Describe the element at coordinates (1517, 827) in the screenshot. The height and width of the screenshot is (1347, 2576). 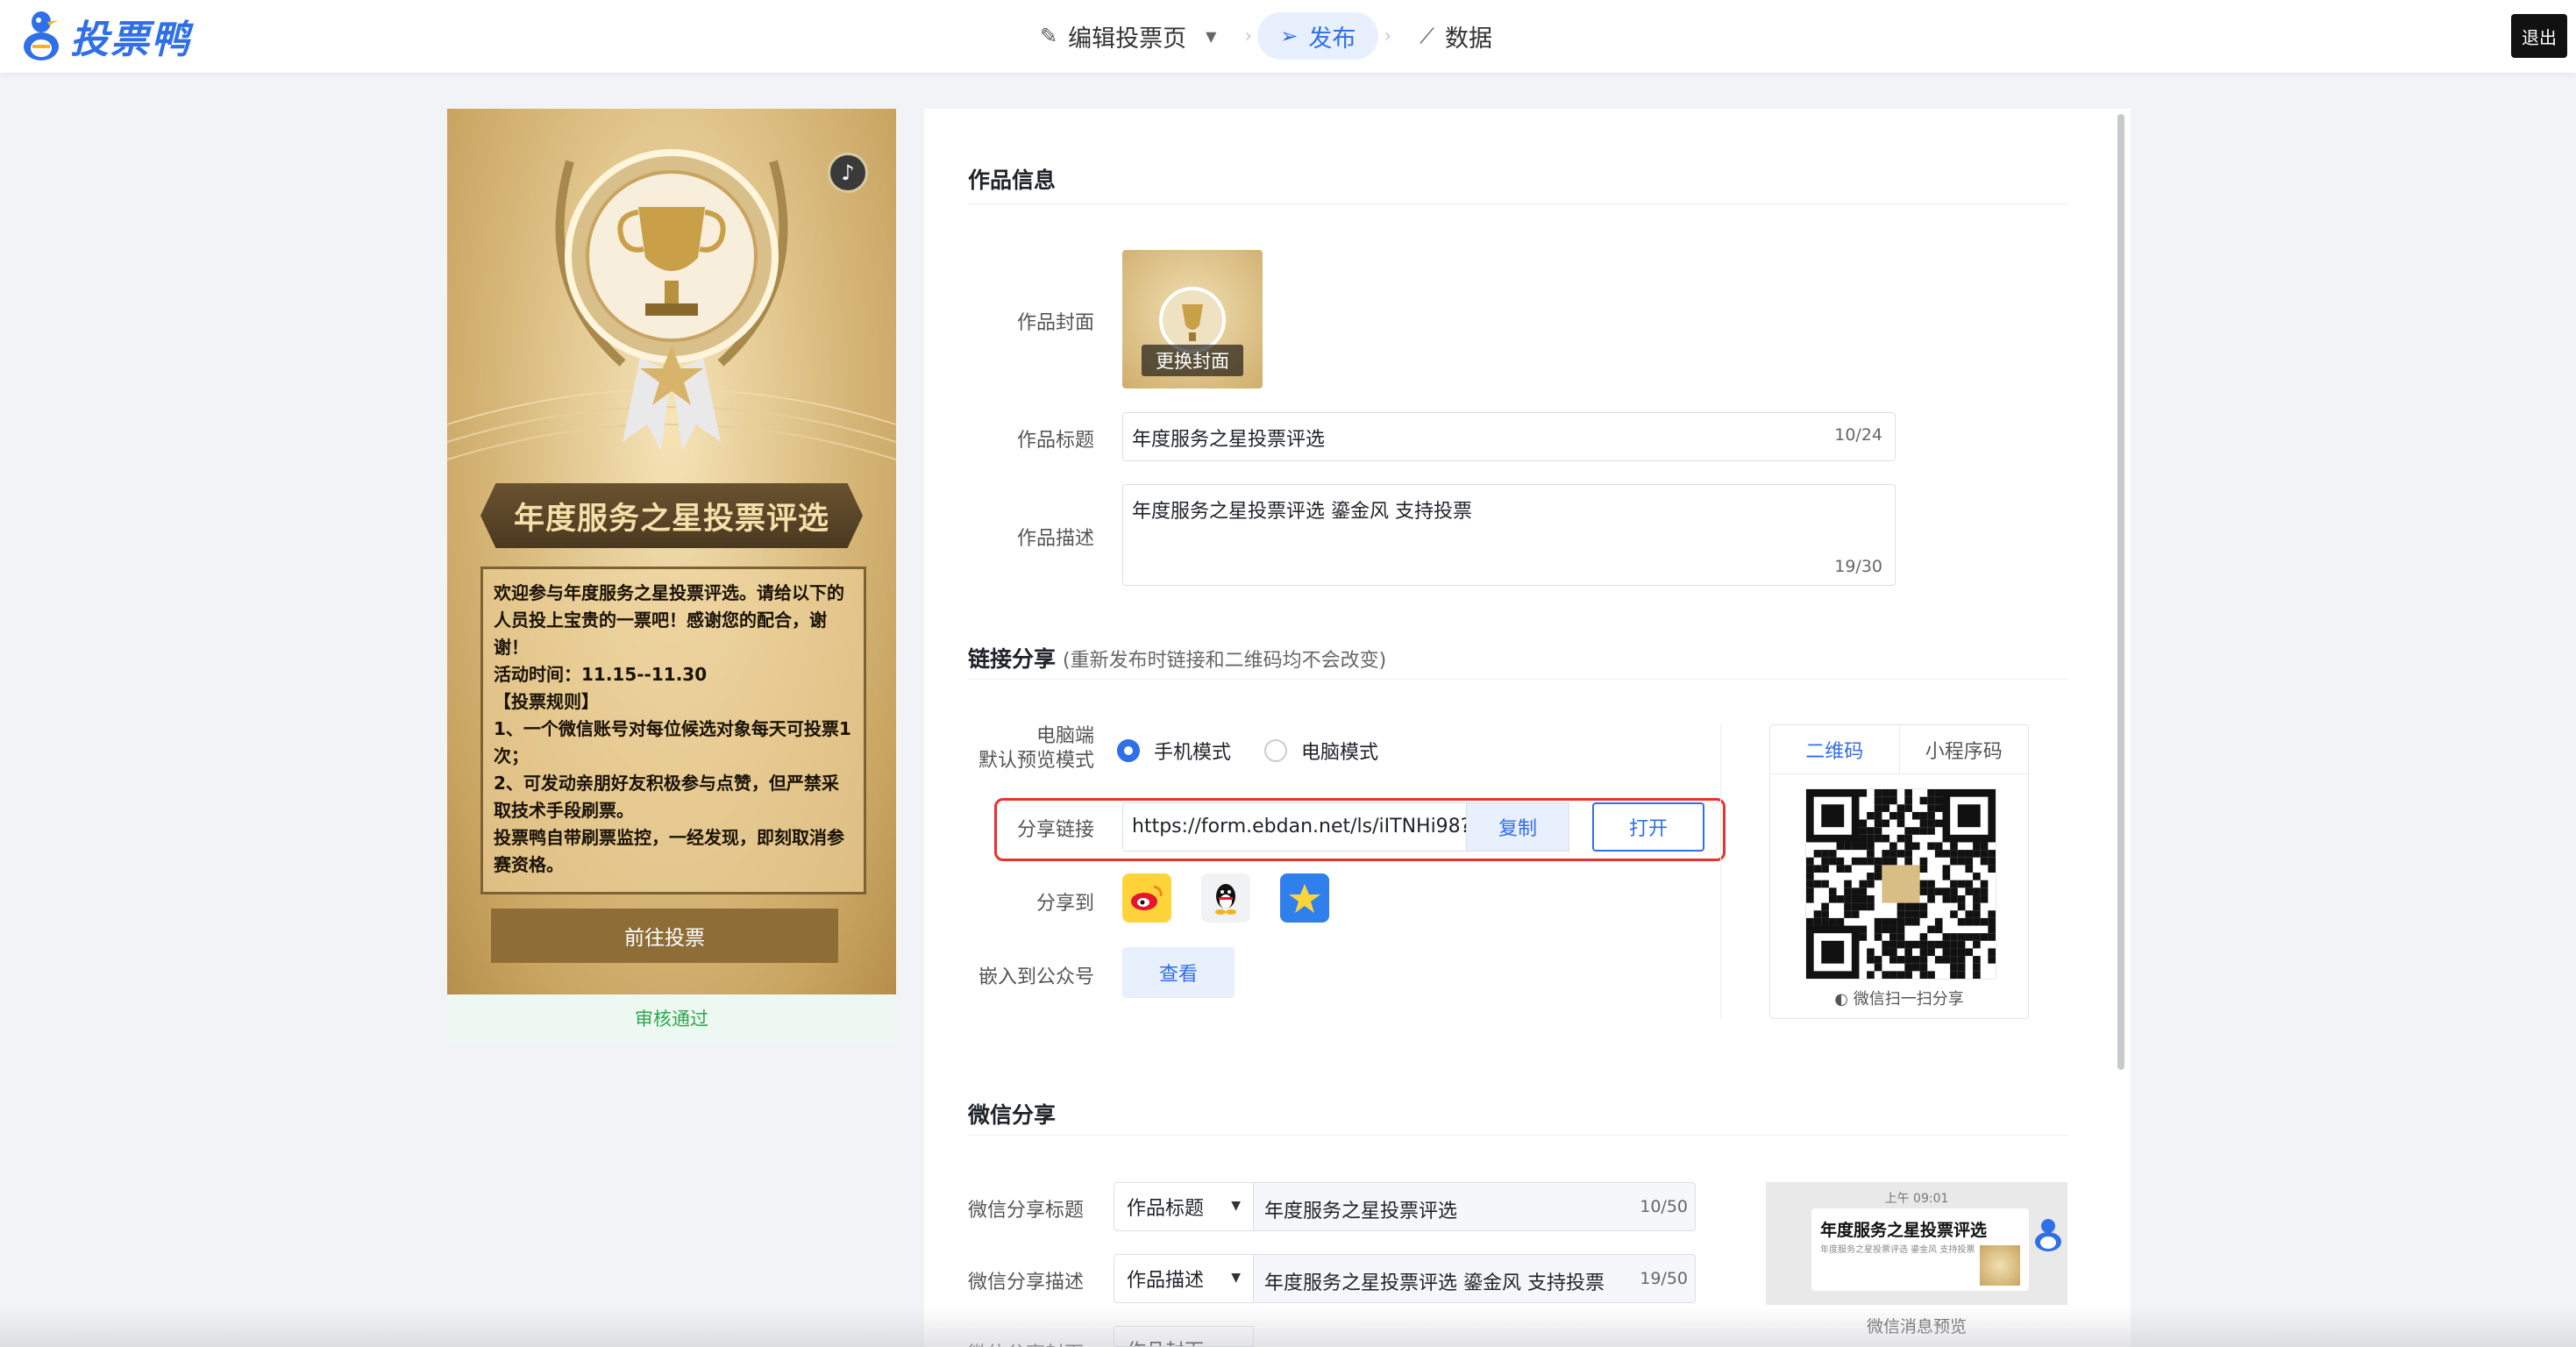
I see `copy-link-button: 复制` at that location.